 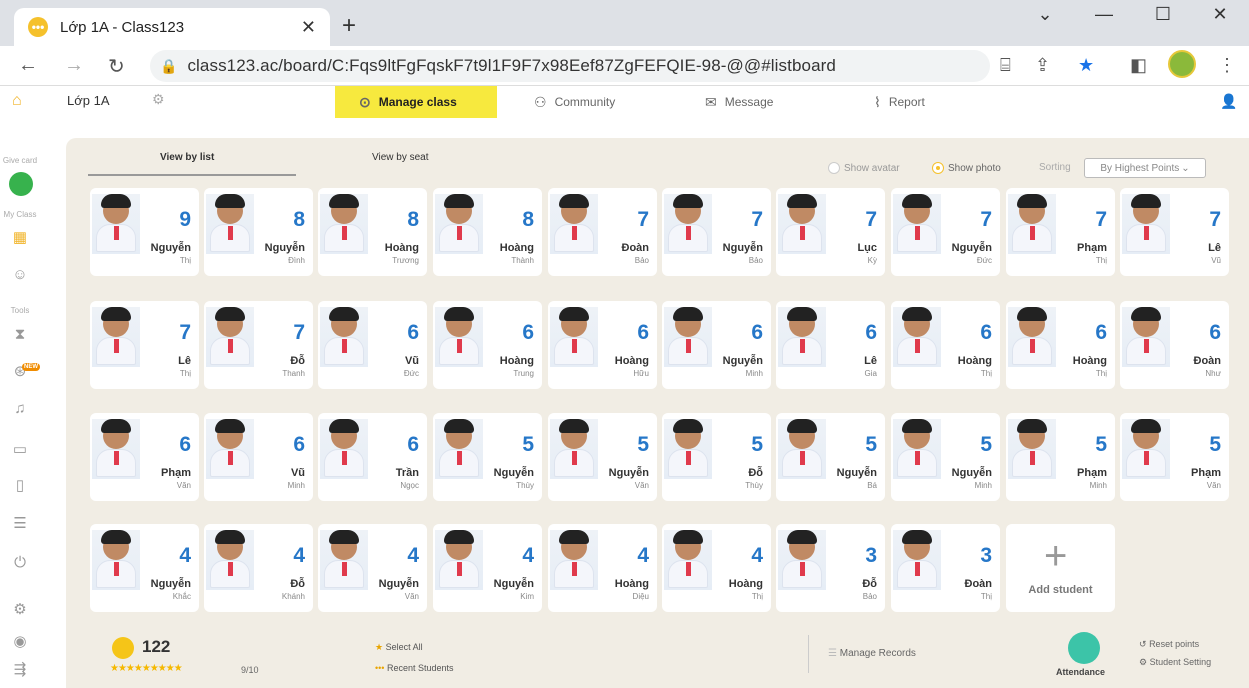 What do you see at coordinates (74, 65) in the screenshot?
I see `forward-icon: →` at bounding box center [74, 65].